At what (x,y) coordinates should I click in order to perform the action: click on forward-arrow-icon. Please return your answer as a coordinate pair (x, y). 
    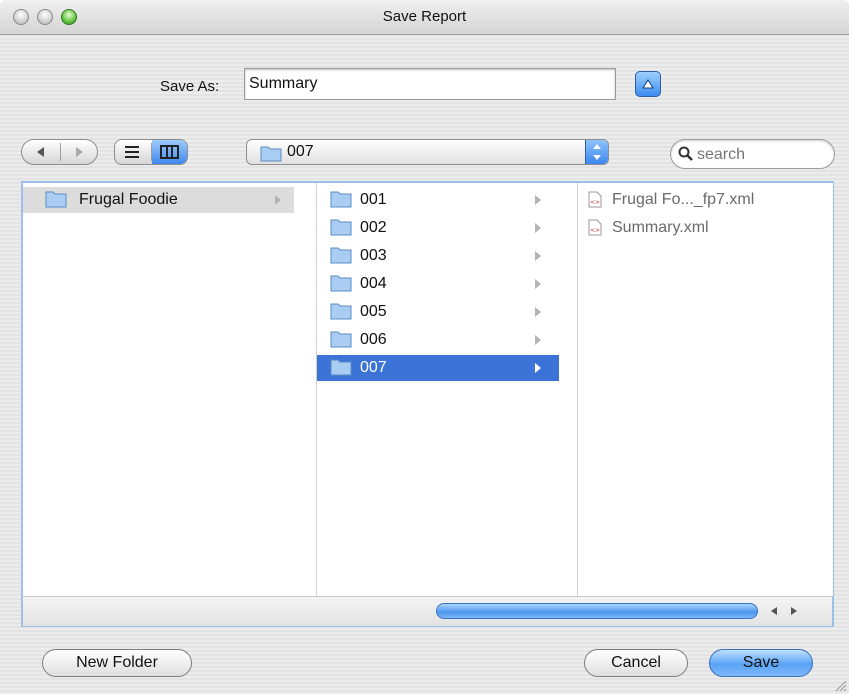
    Looking at the image, I should click on (79, 152).